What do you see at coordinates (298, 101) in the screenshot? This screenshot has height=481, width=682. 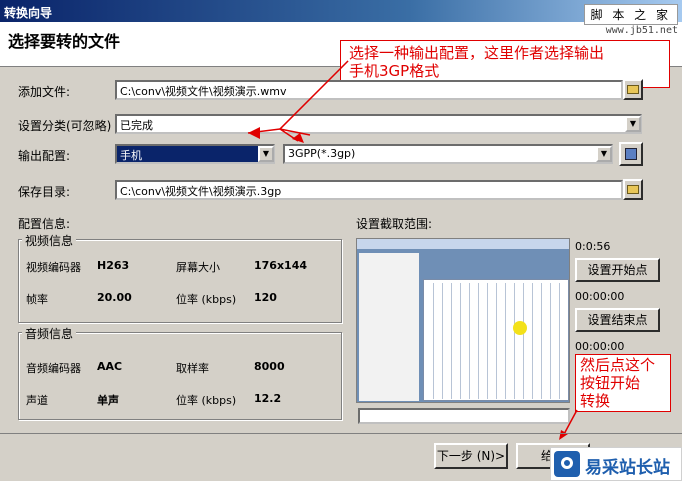 I see `annotation-arrows` at bounding box center [298, 101].